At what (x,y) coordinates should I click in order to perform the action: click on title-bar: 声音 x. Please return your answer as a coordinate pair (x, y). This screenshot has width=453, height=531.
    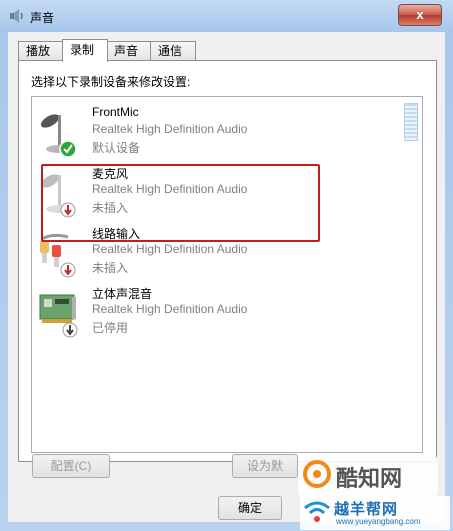
    Looking at the image, I should click on (226, 16).